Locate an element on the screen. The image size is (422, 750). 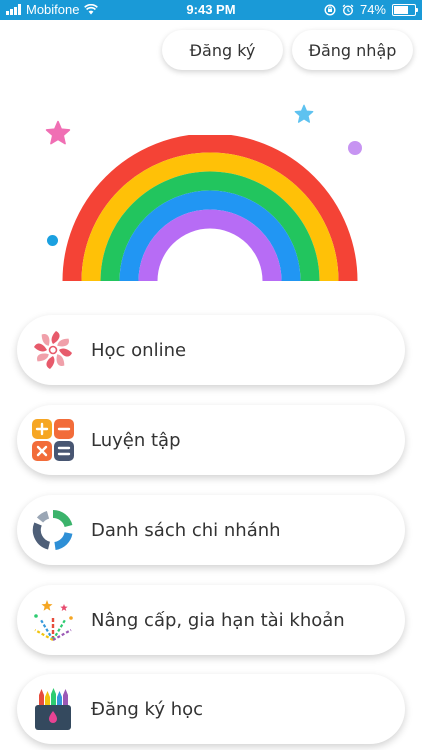
rotation-lock-icon is located at coordinates (330, 9).